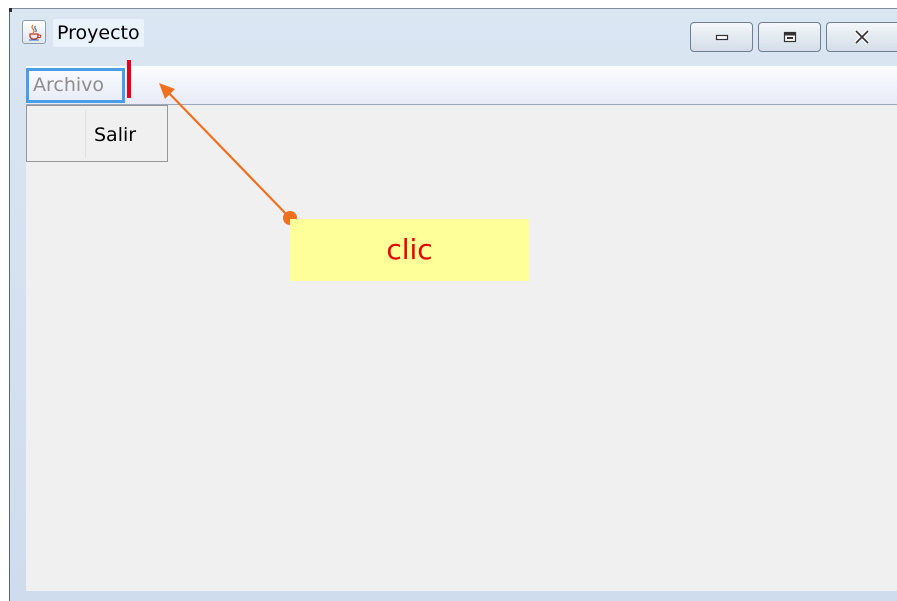 The height and width of the screenshot is (601, 897). What do you see at coordinates (409, 250) in the screenshot?
I see `annotation-callout: clic` at bounding box center [409, 250].